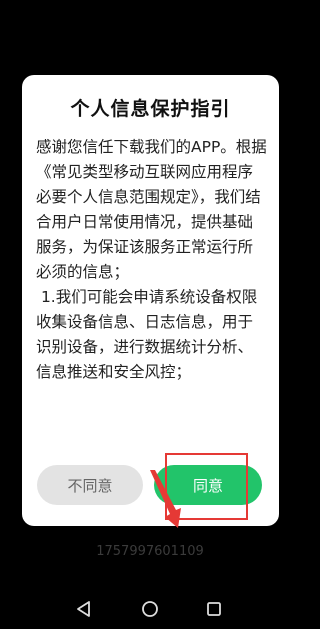  Describe the element at coordinates (165, 499) in the screenshot. I see `pointer-arrow-icon` at that location.